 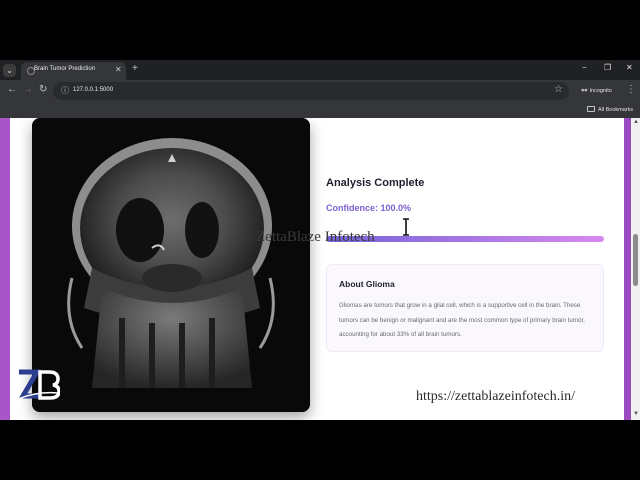 I want to click on menu-icon: ⋮, so click(x=631, y=89).